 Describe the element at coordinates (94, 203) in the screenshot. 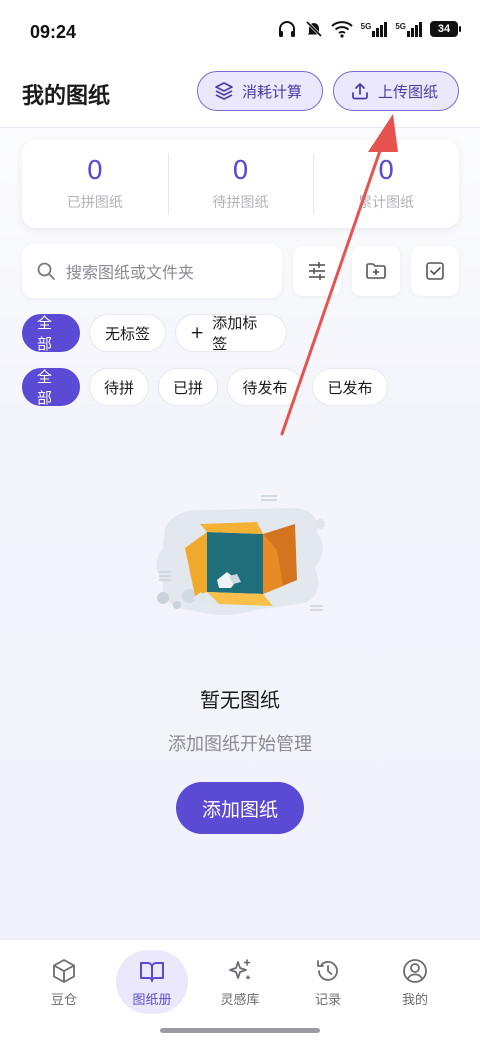

I see `stat-label: 已拼图纸` at that location.